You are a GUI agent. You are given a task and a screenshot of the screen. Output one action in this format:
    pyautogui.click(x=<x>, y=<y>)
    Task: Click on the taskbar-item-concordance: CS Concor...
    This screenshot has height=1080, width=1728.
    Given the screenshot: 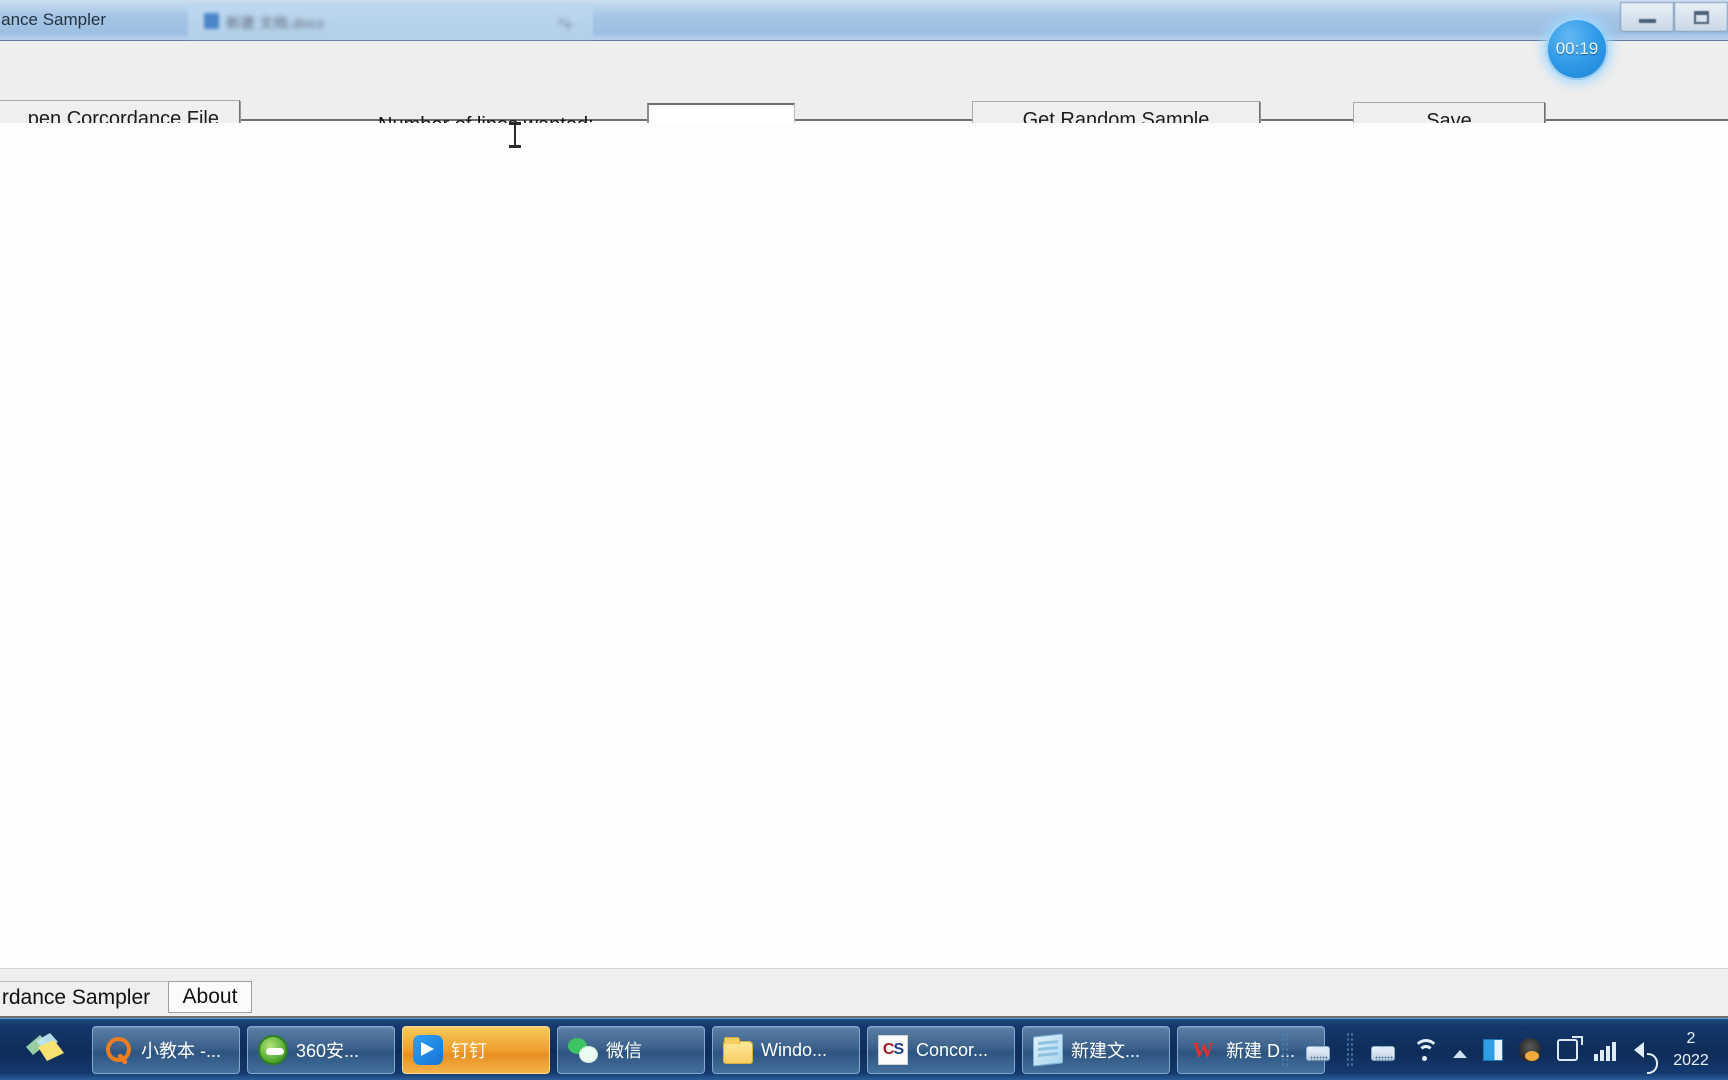 What is the action you would take?
    pyautogui.click(x=941, y=1050)
    